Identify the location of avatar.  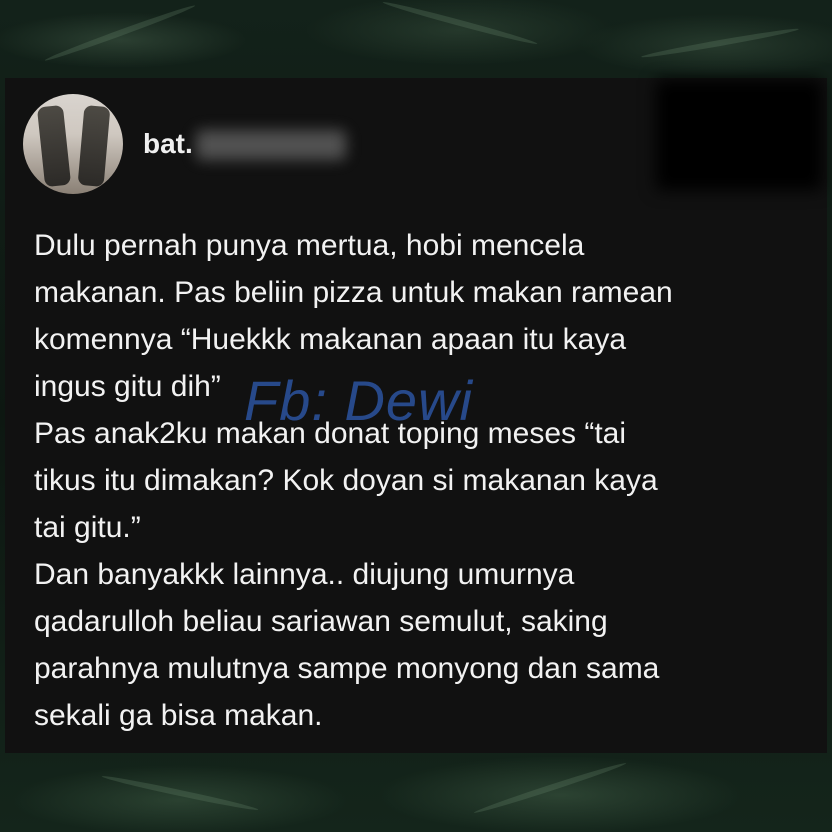
(73, 144).